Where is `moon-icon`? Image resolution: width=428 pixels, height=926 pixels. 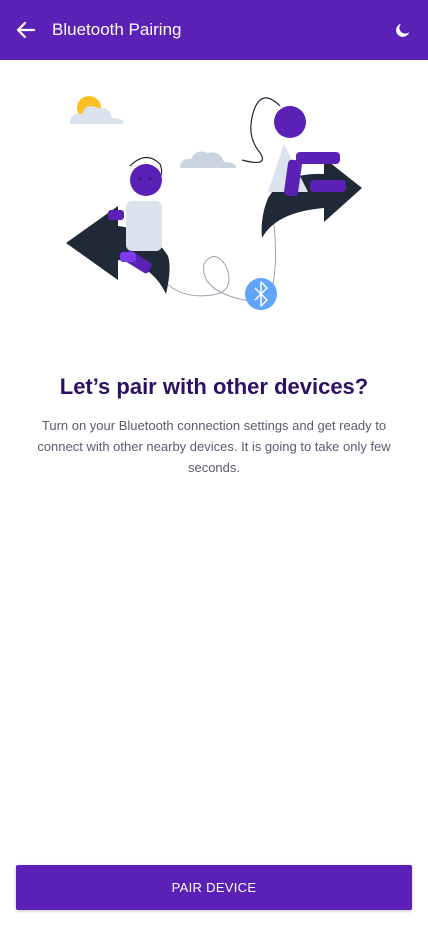
moon-icon is located at coordinates (403, 30).